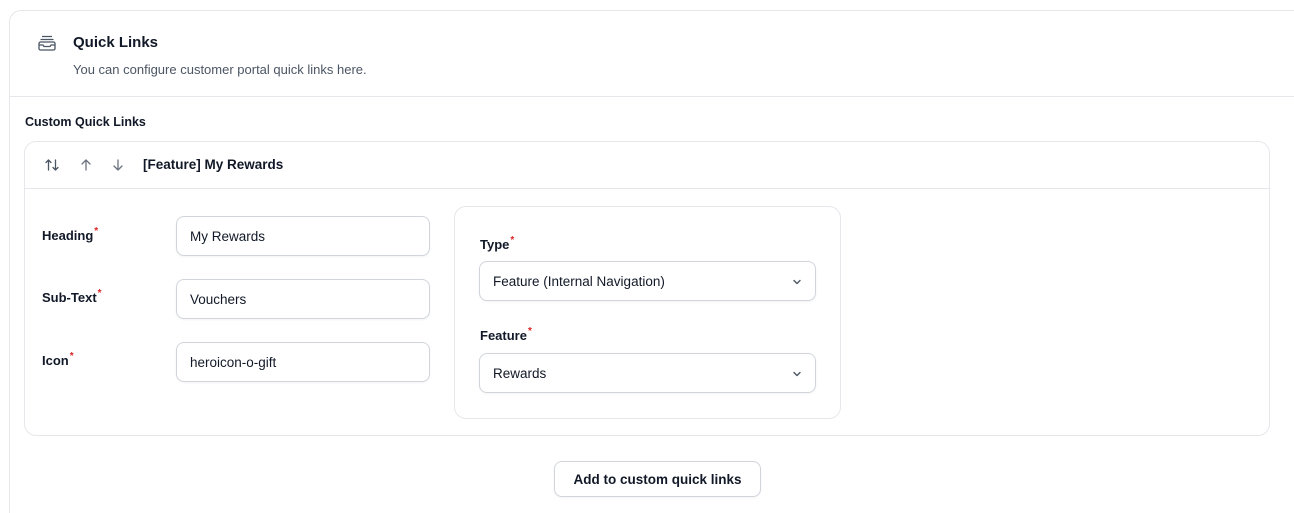 The width and height of the screenshot is (1294, 513). Describe the element at coordinates (520, 373) in the screenshot. I see `feature-select-value: Rewards` at that location.